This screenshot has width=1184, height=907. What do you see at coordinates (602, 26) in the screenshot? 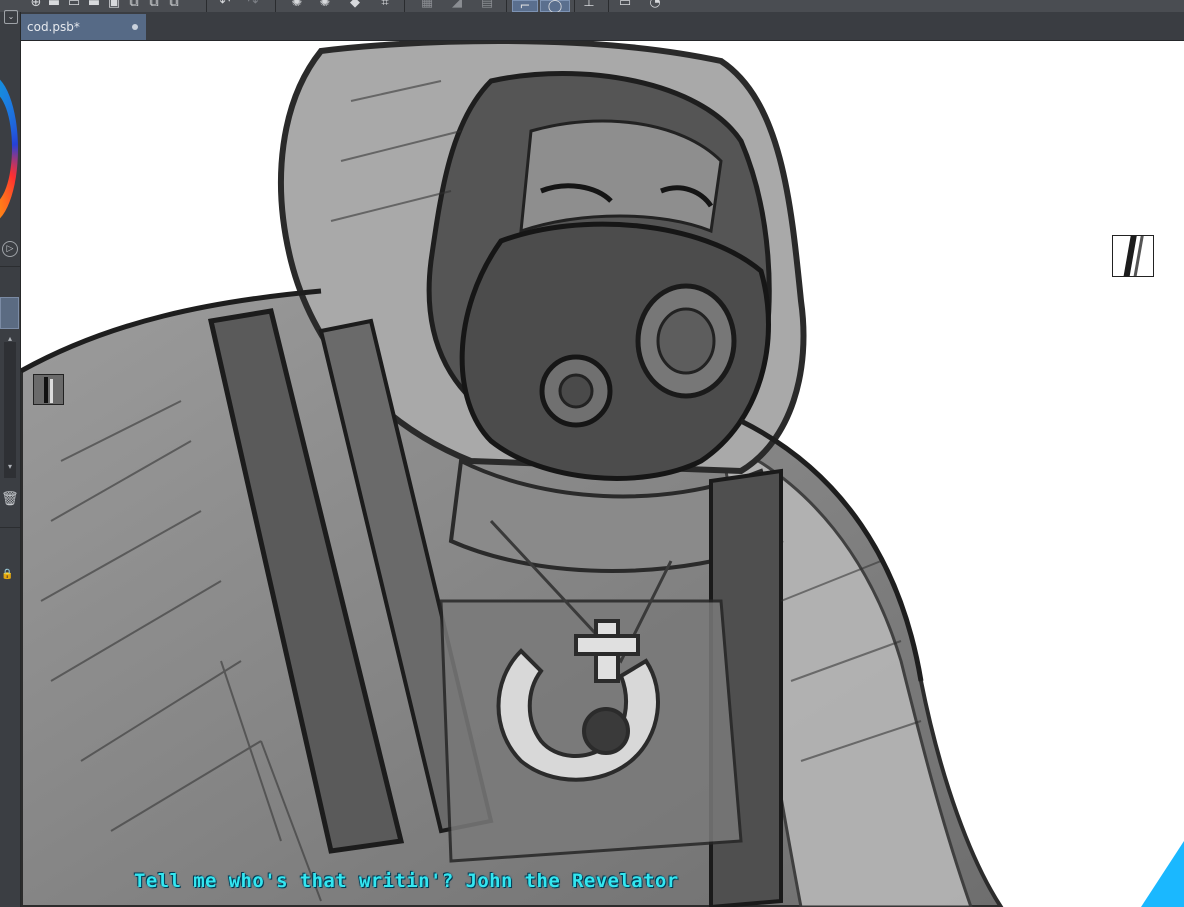
I see `document-tab-bar: cod.psb*` at bounding box center [602, 26].